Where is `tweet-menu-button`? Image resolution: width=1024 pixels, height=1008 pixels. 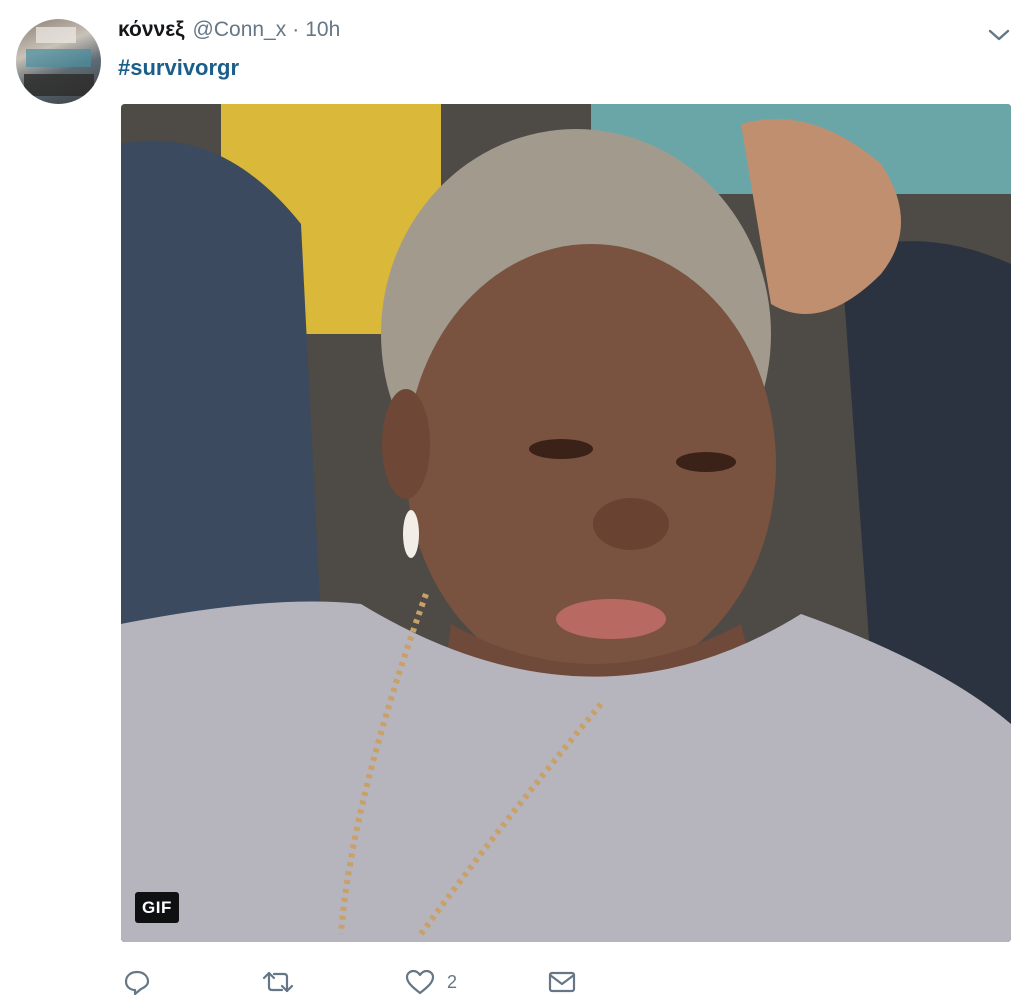
tweet-menu-button is located at coordinates (999, 35).